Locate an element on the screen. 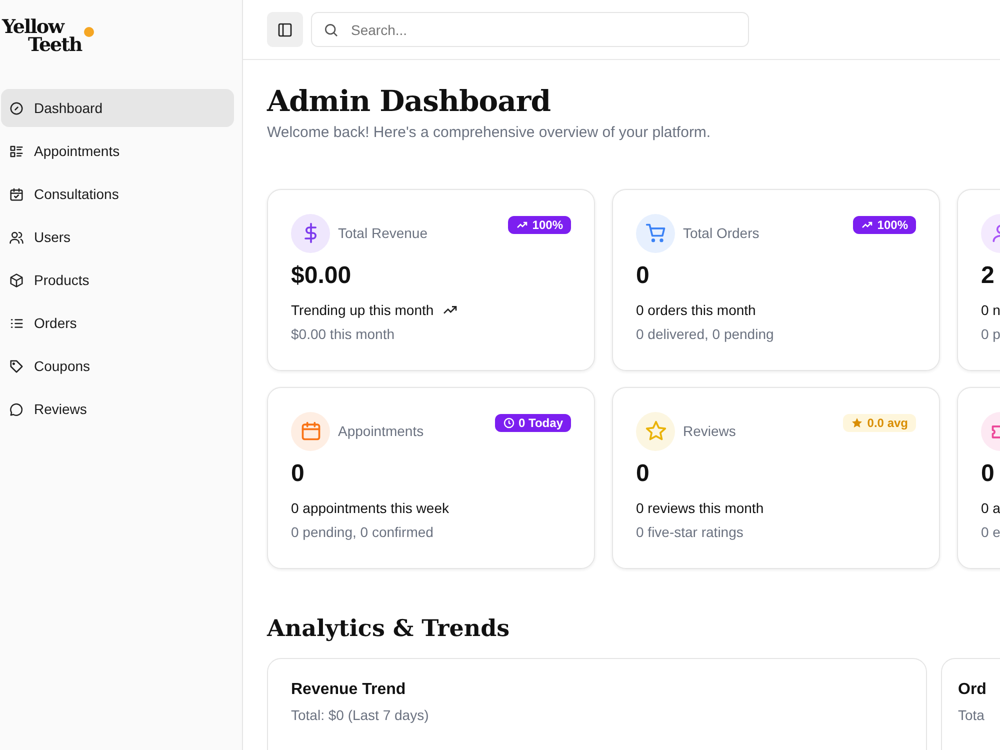  stat-label: Appointments is located at coordinates (381, 431).